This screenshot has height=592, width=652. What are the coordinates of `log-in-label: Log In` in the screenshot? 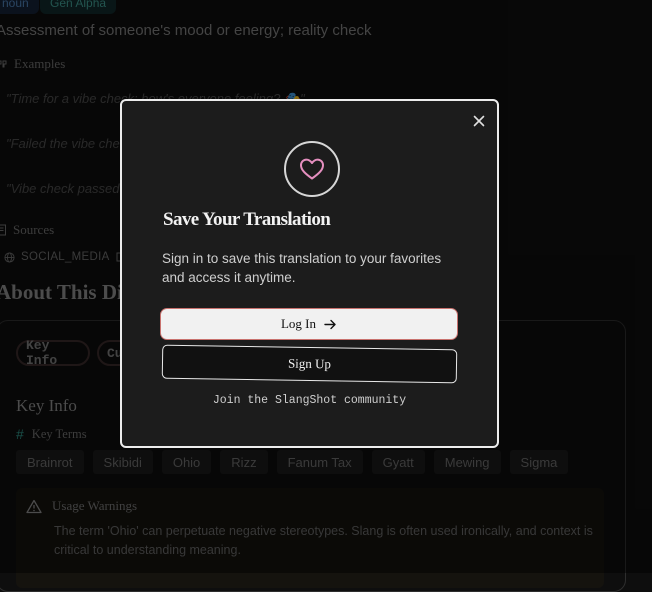 It's located at (298, 323).